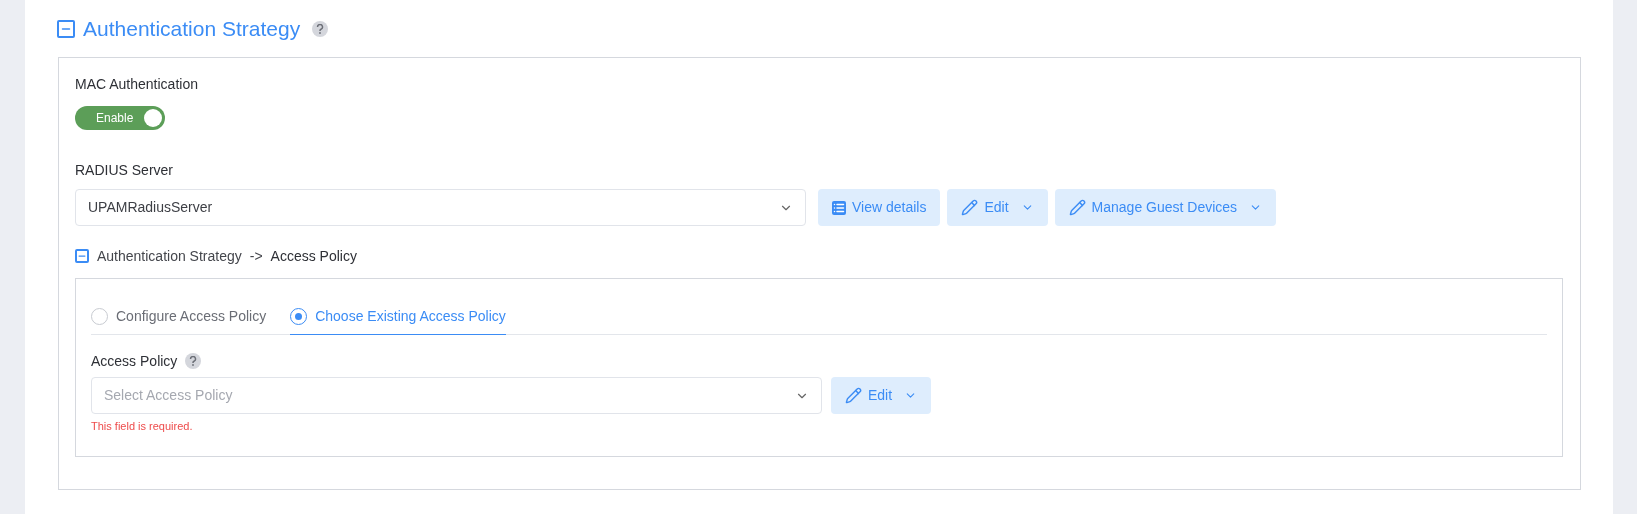 Image resolution: width=1637 pixels, height=514 pixels. What do you see at coordinates (313, 256) in the screenshot?
I see `breadcrumb-current: Access Policy` at bounding box center [313, 256].